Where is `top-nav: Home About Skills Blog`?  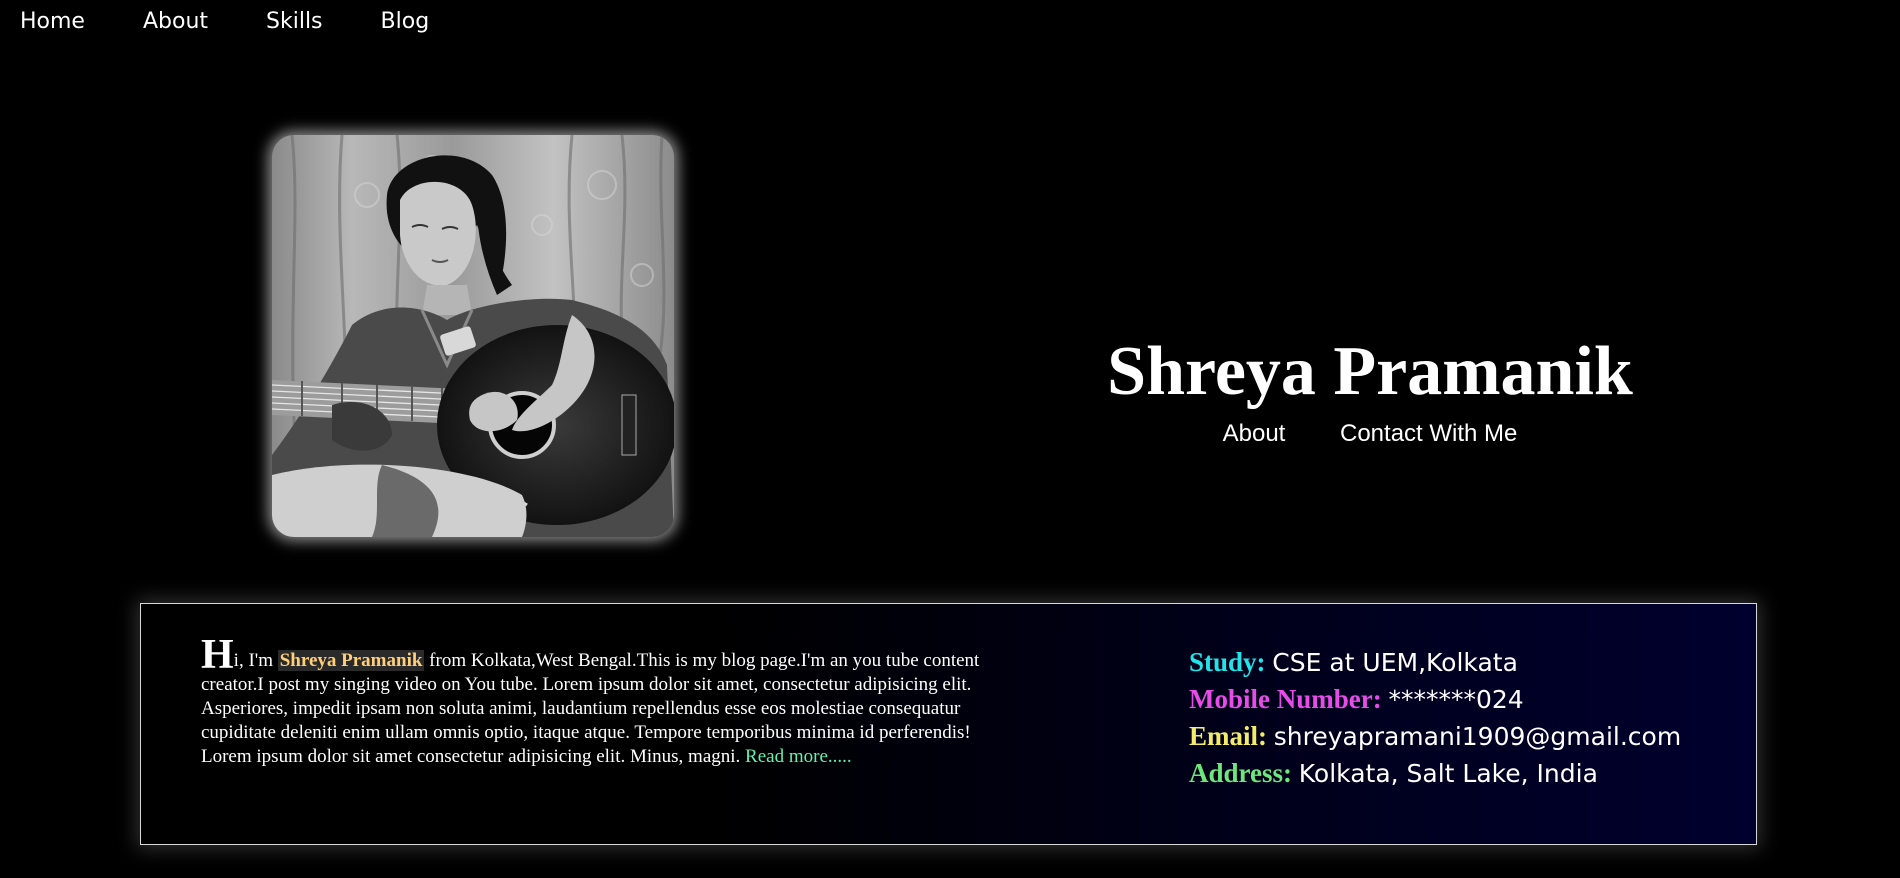 top-nav: Home About Skills Blog is located at coordinates (253, 22).